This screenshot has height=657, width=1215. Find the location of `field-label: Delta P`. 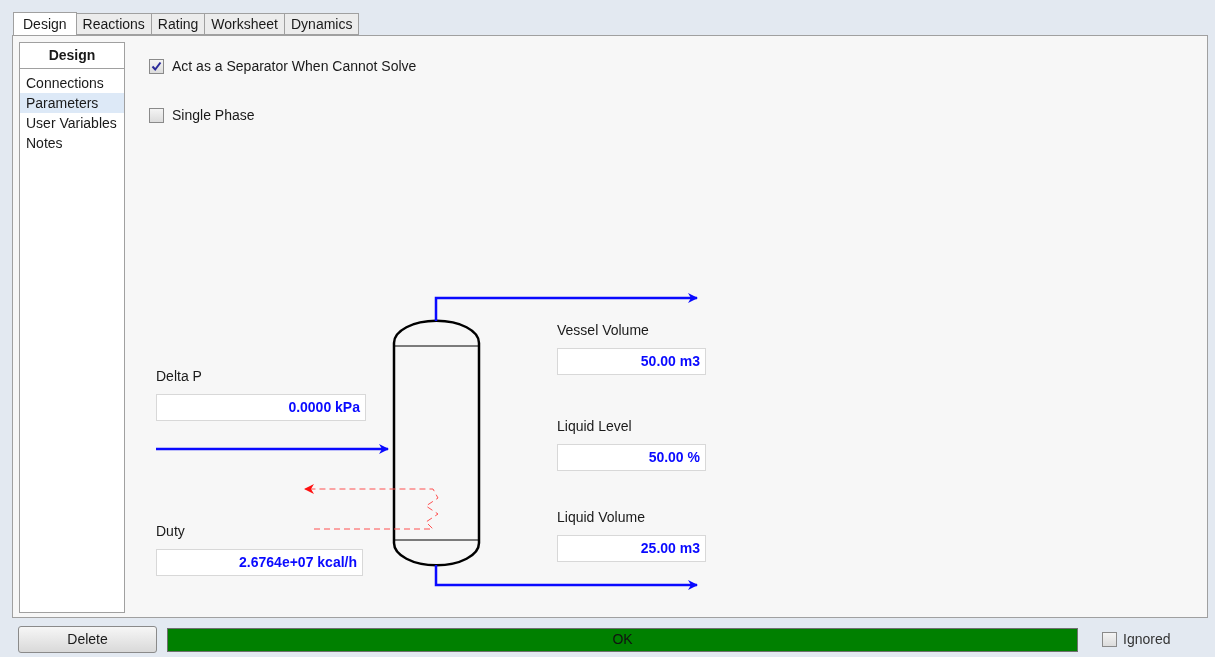

field-label: Delta P is located at coordinates (179, 376).